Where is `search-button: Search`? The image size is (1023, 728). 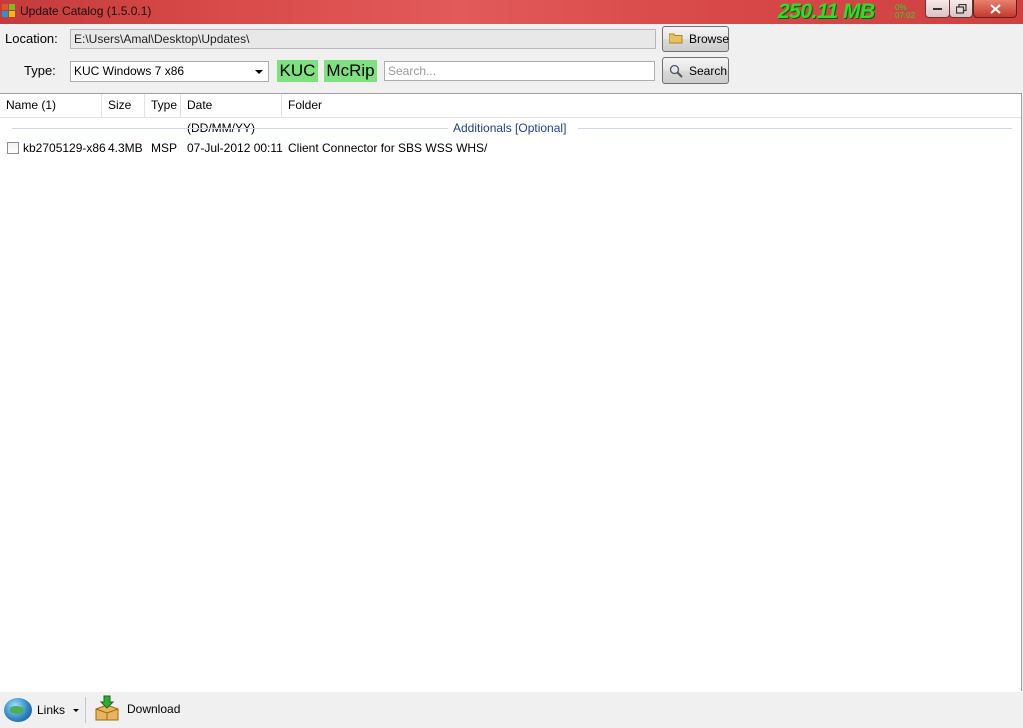 search-button: Search is located at coordinates (695, 70).